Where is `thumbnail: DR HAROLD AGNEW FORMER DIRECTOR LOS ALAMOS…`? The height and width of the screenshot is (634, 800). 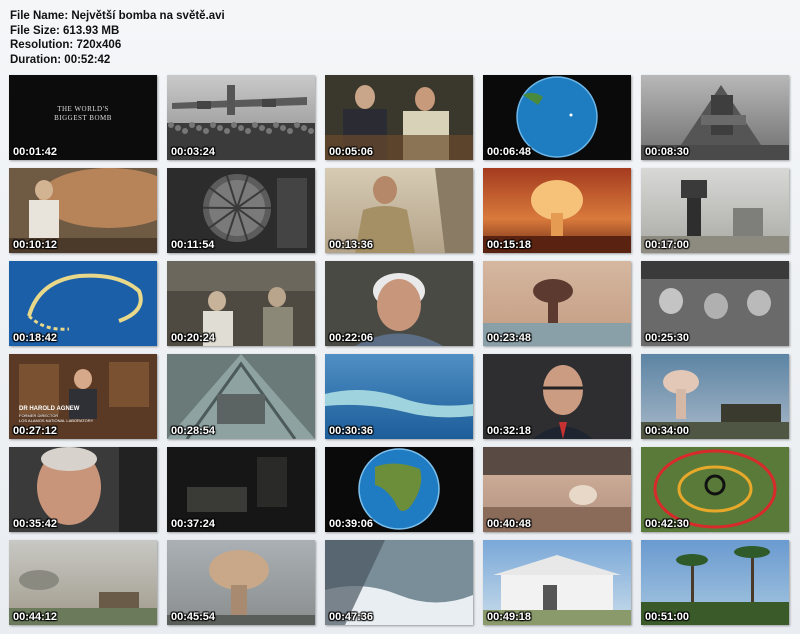 thumbnail: DR HAROLD AGNEW FORMER DIRECTOR LOS ALAMOS… is located at coordinates (83, 396).